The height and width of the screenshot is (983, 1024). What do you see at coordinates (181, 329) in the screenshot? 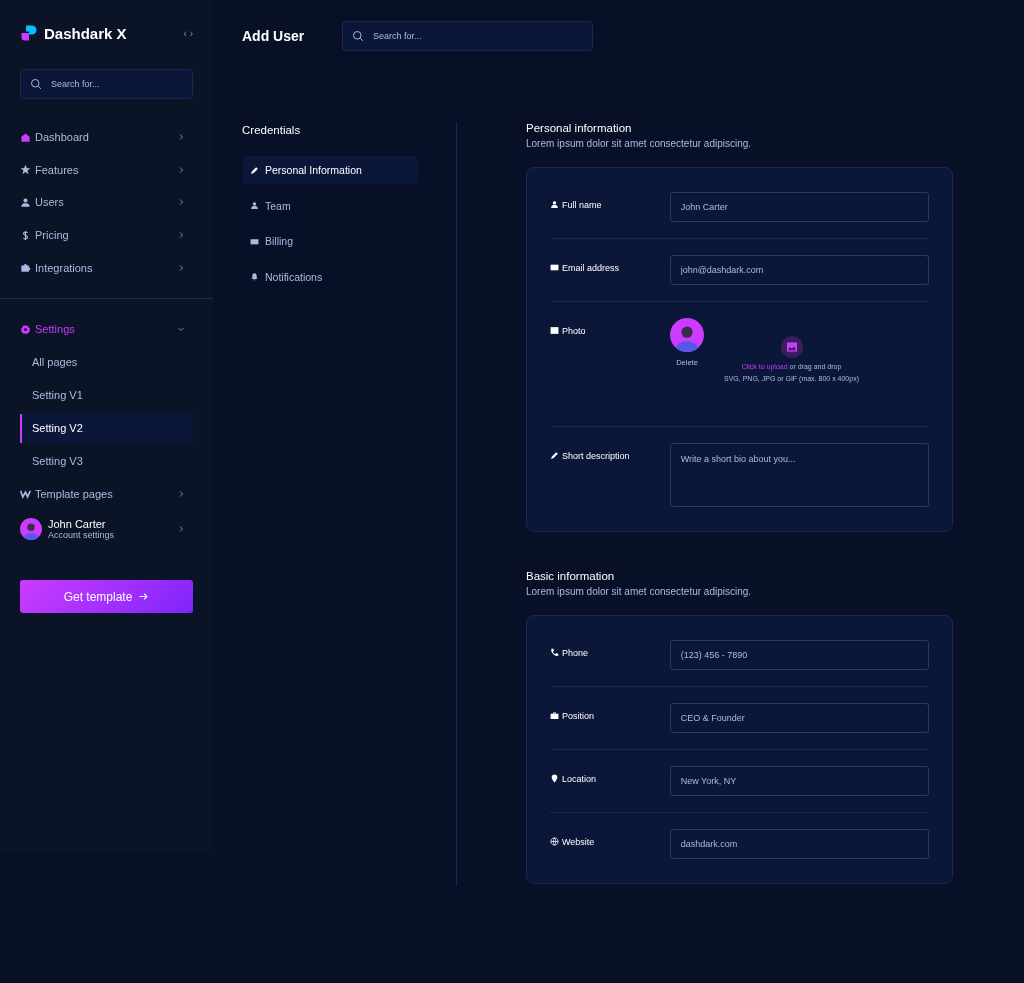
I see `chevron-down-icon` at bounding box center [181, 329].